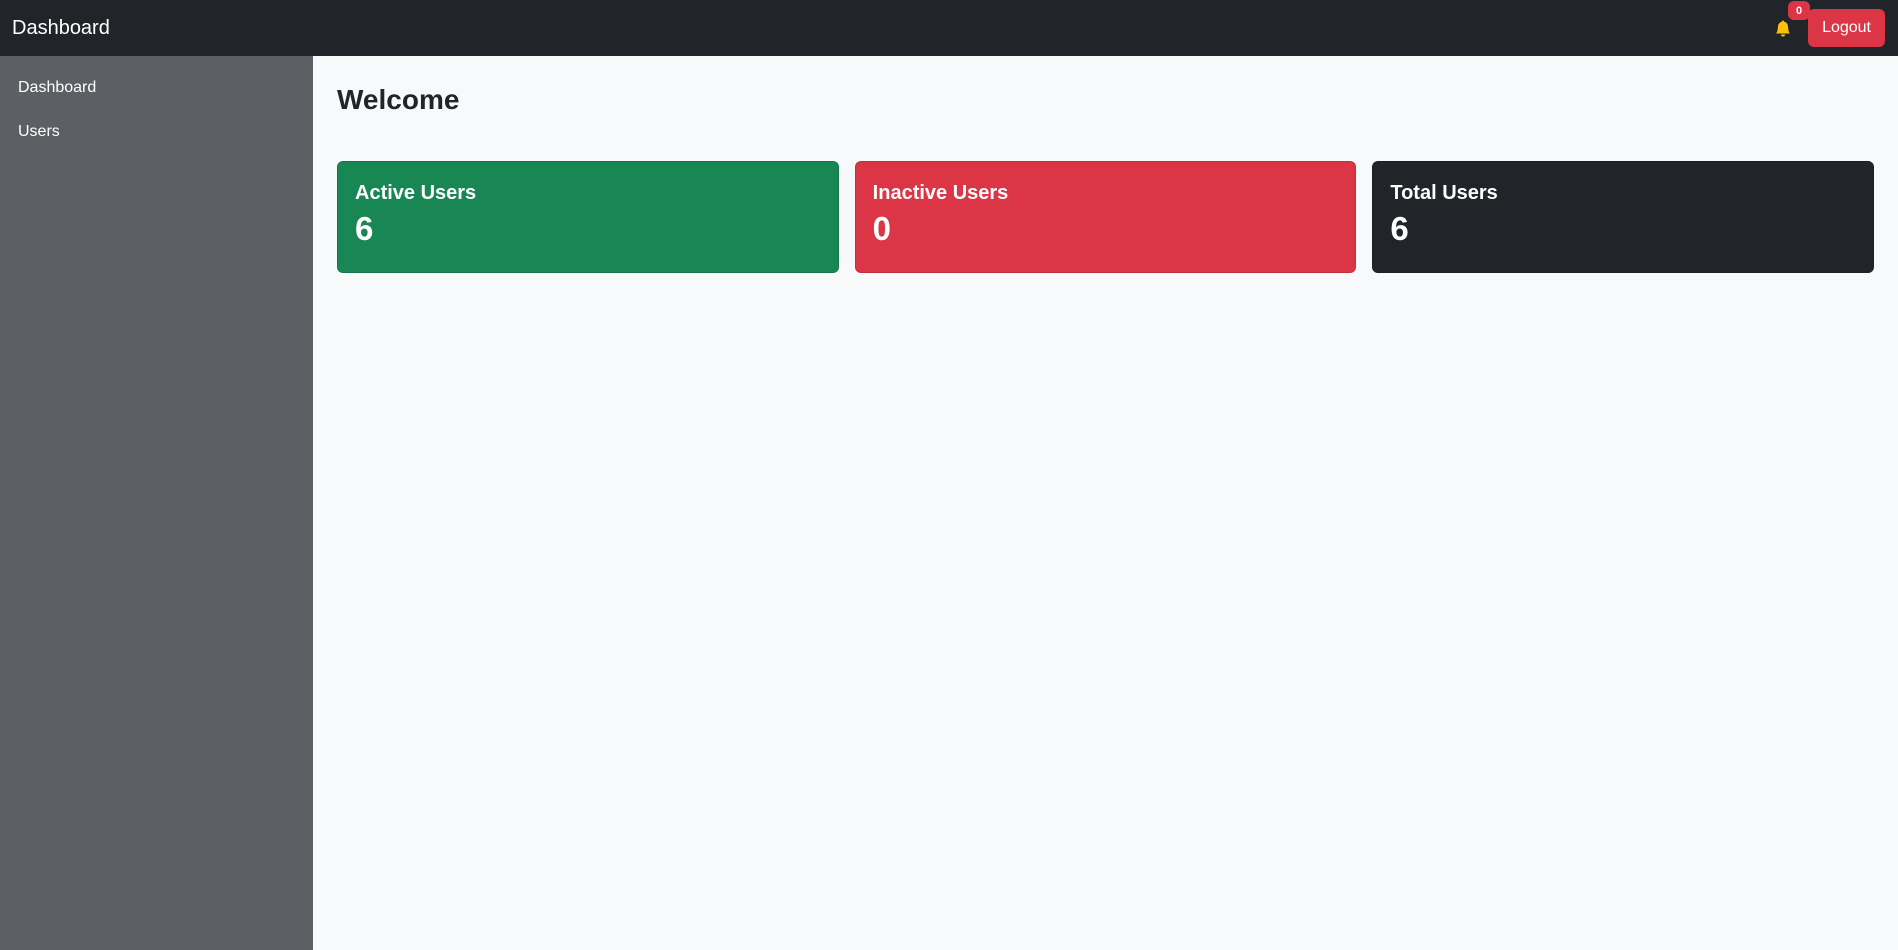  I want to click on navbar-actions: 0 Logout, so click(1825, 28).